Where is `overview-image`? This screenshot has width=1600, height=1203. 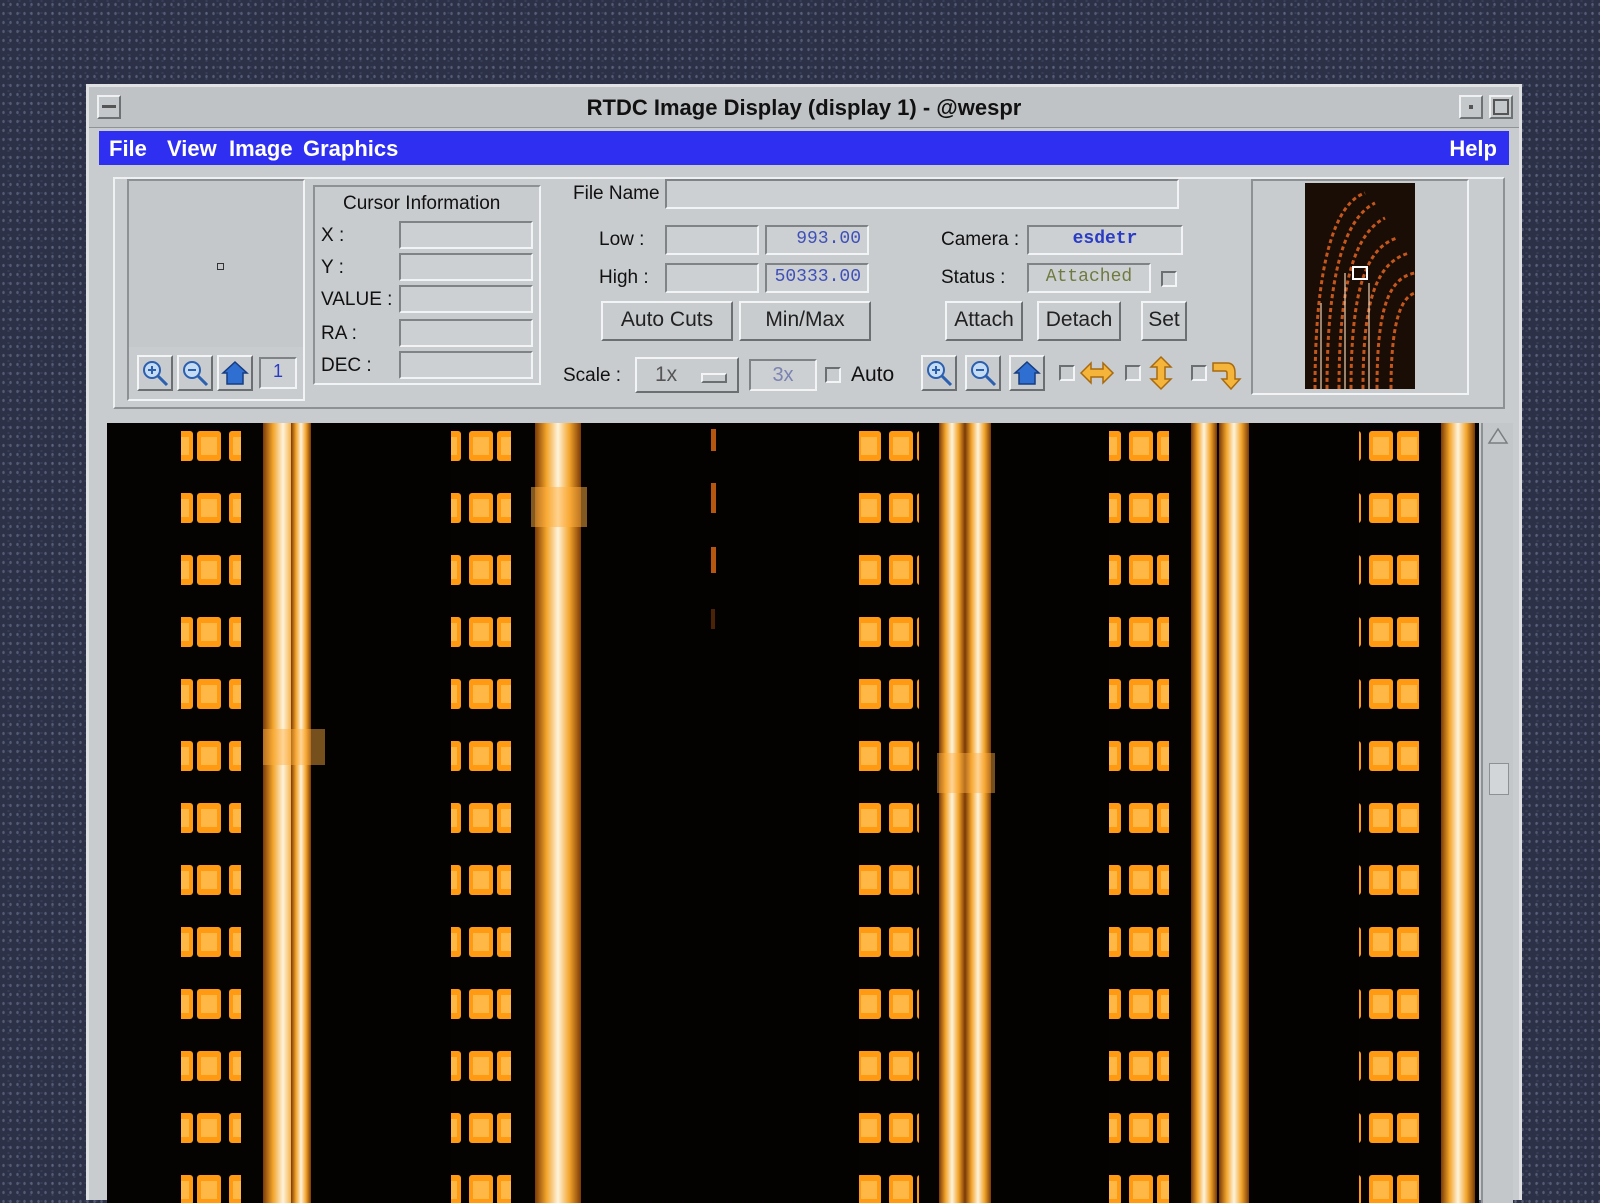 overview-image is located at coordinates (1360, 286).